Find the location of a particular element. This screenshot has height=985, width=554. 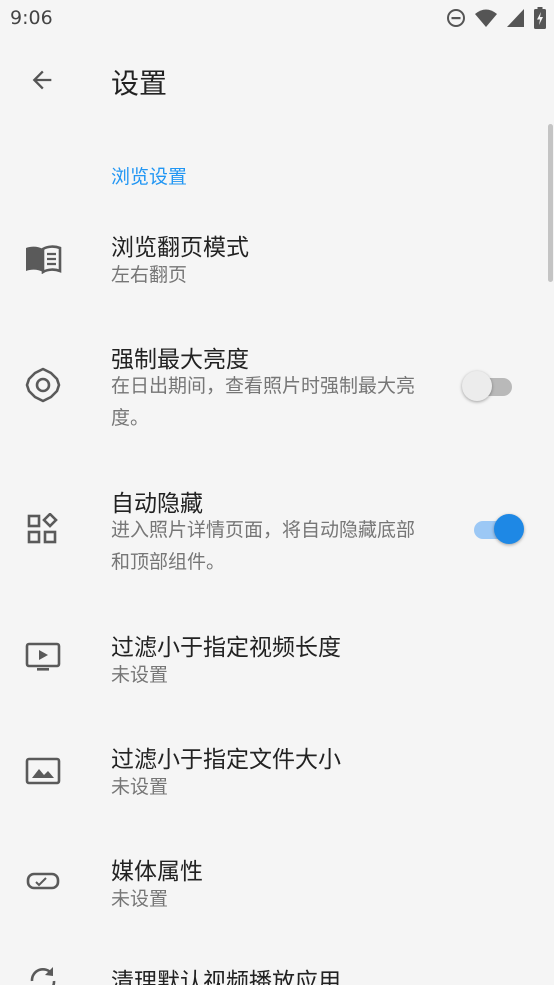

status-icons is located at coordinates (496, 18).